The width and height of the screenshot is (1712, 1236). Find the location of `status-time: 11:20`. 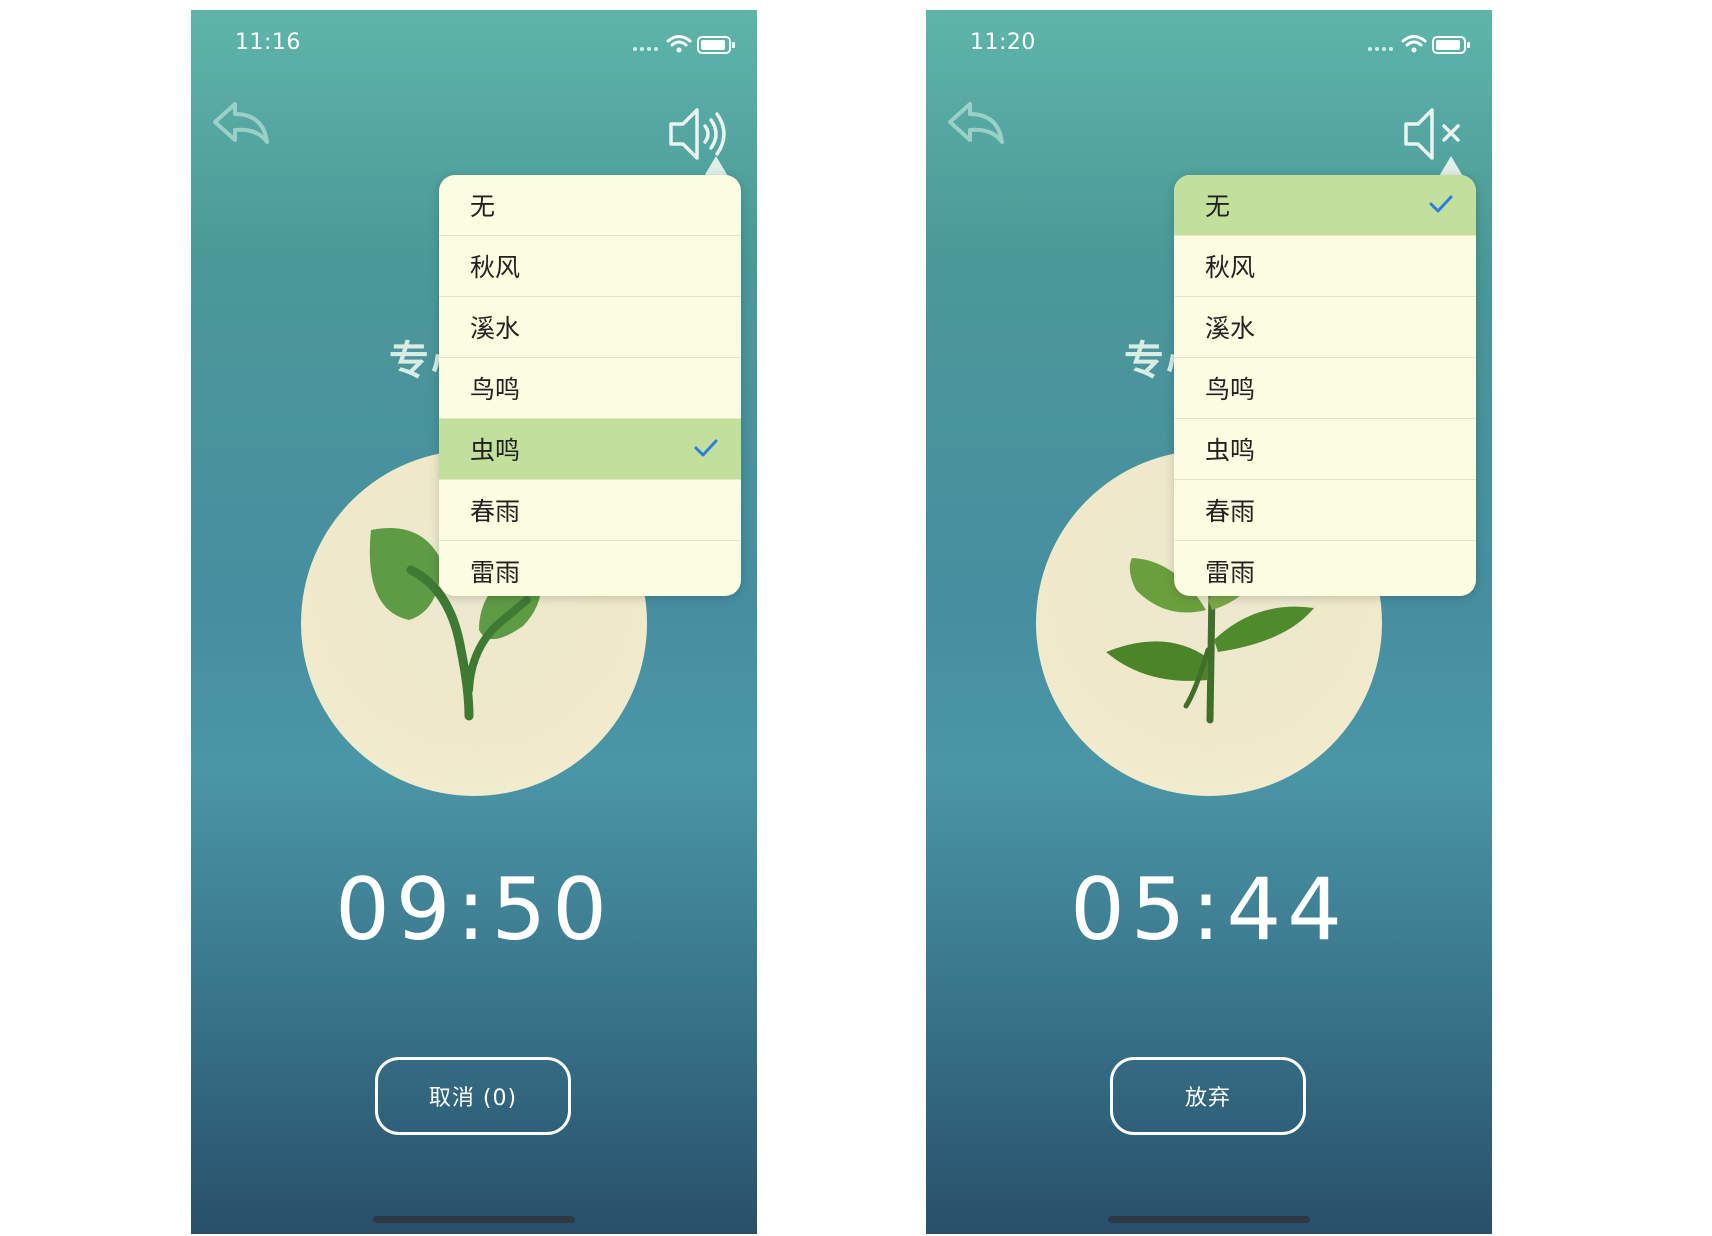

status-time: 11:20 is located at coordinates (1003, 42).